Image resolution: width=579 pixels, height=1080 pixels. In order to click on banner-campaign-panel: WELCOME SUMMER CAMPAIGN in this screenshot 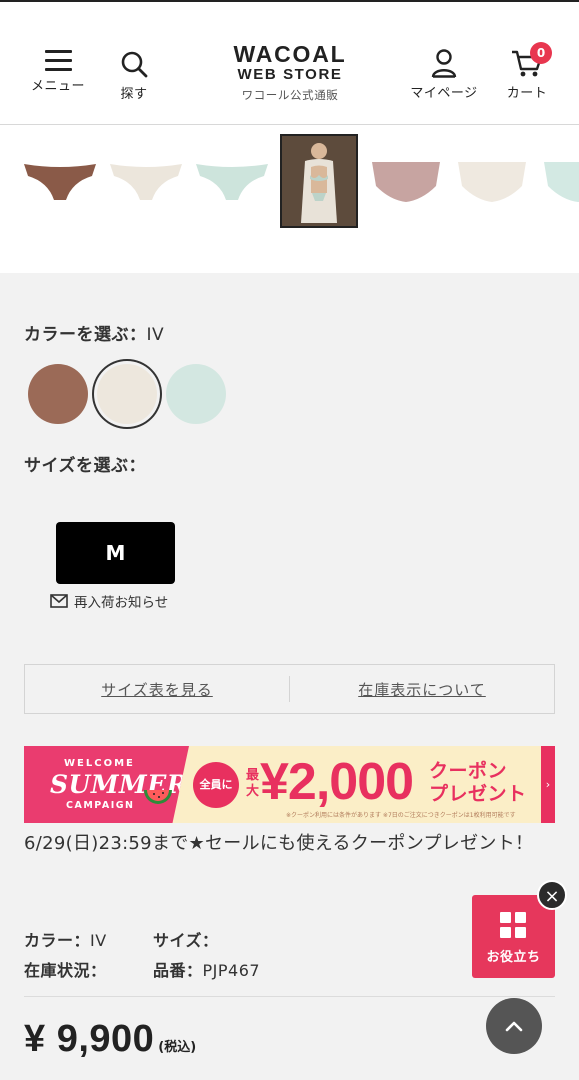, I will do `click(106, 784)`.